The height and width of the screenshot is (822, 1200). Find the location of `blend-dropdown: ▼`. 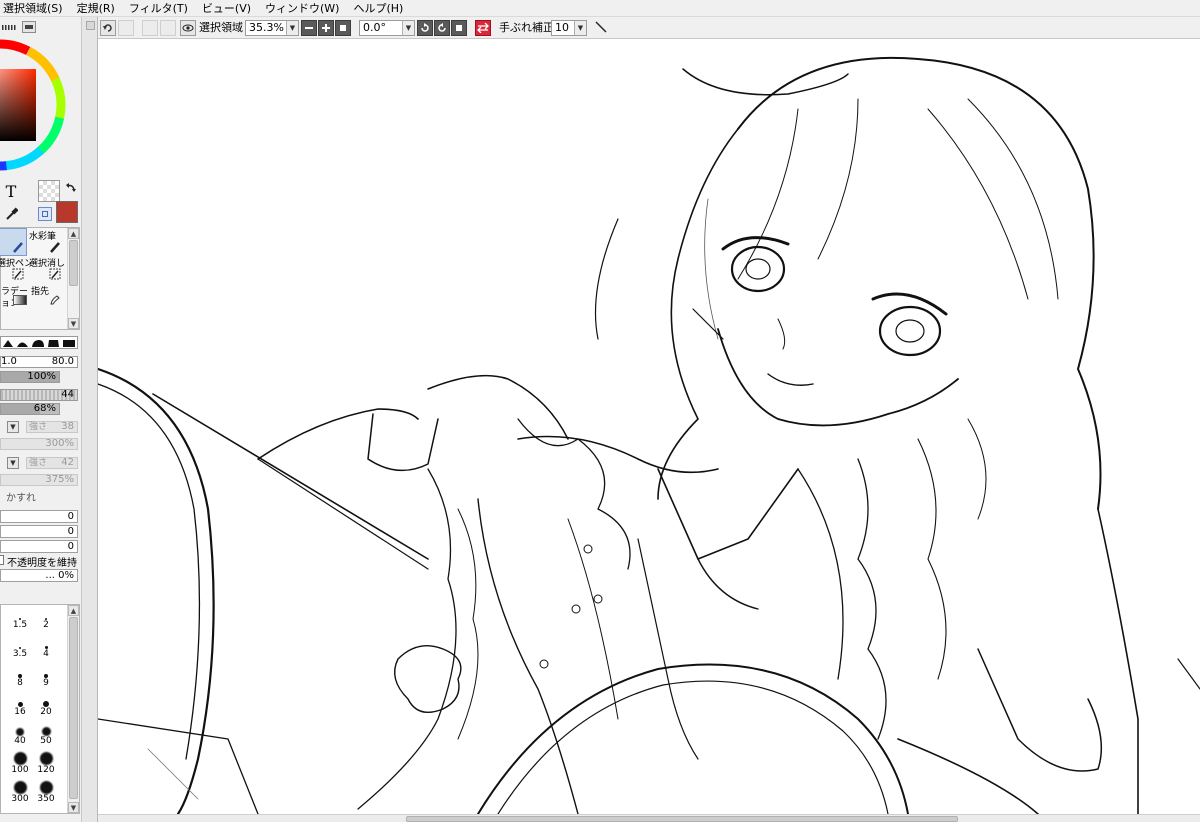

blend-dropdown: ▼ is located at coordinates (13, 463).